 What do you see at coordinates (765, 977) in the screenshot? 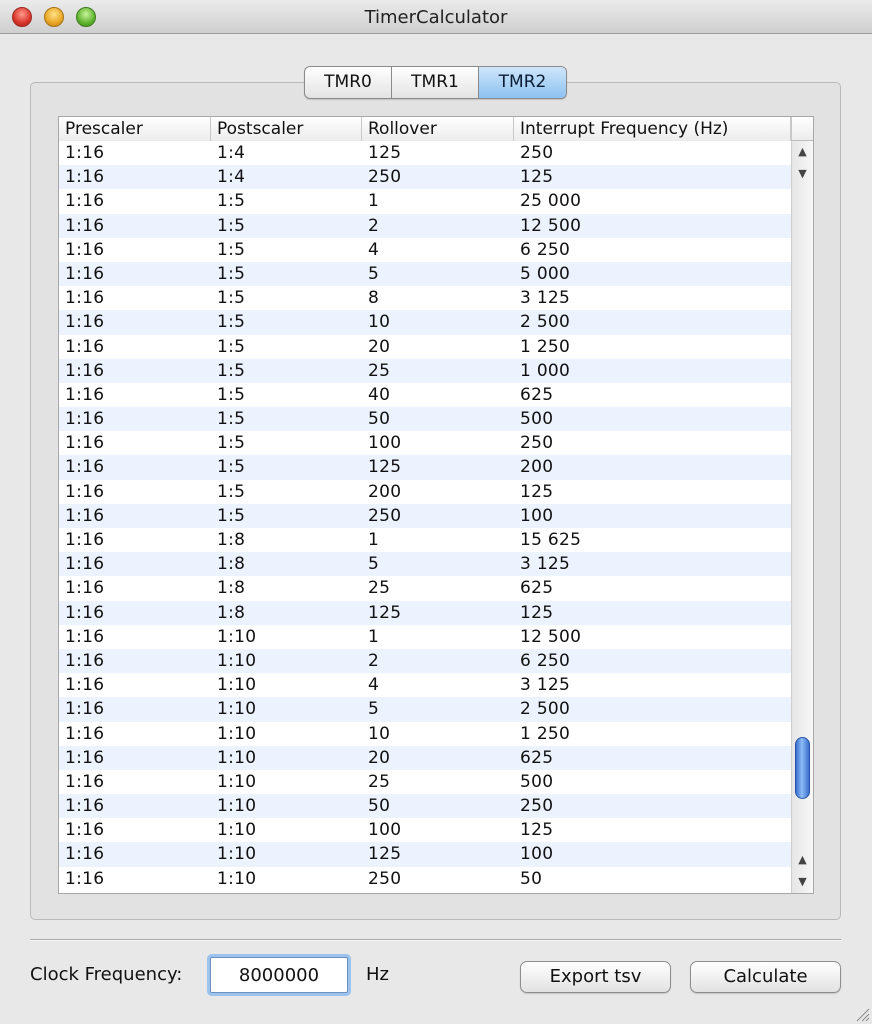
I see `calculate-button: Calculate` at bounding box center [765, 977].